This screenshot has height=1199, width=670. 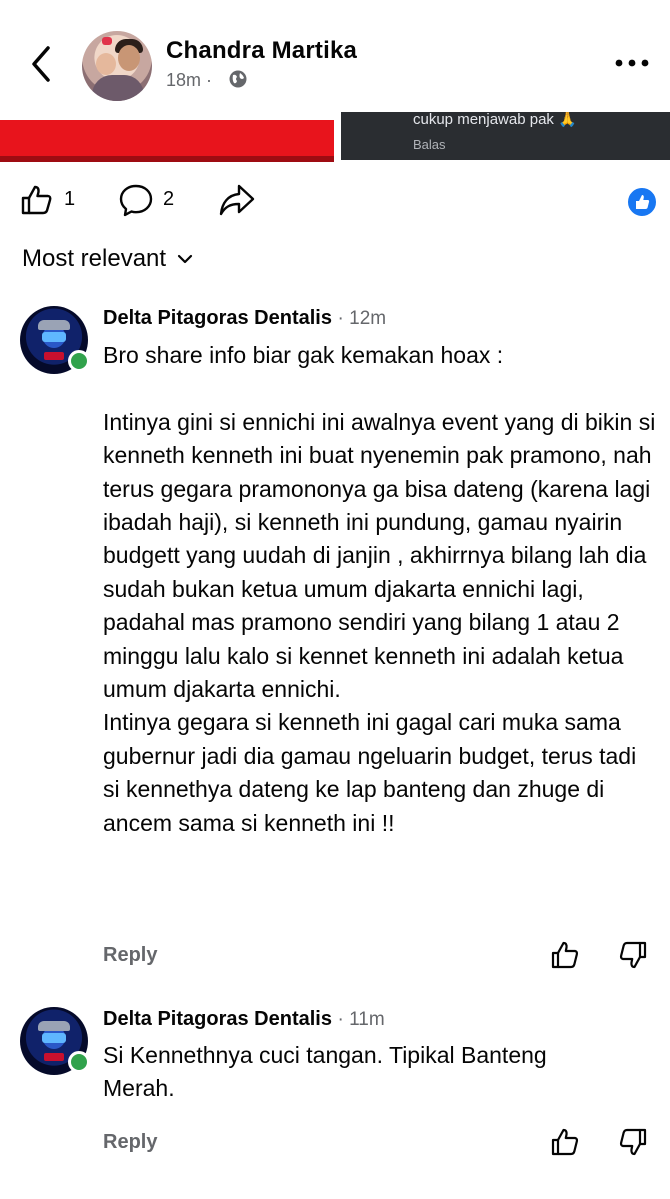 I want to click on image-caption: cukup menjawab pak 🙏, so click(x=495, y=120).